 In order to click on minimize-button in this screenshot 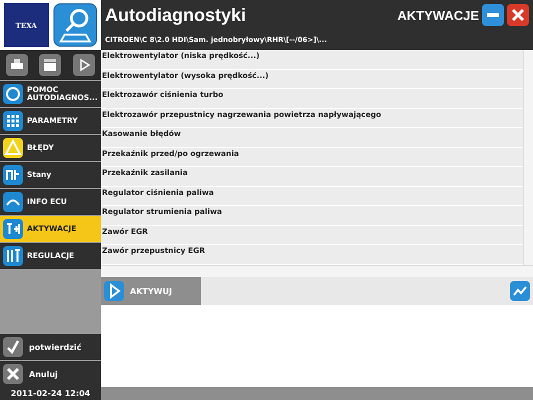, I will do `click(493, 15)`.